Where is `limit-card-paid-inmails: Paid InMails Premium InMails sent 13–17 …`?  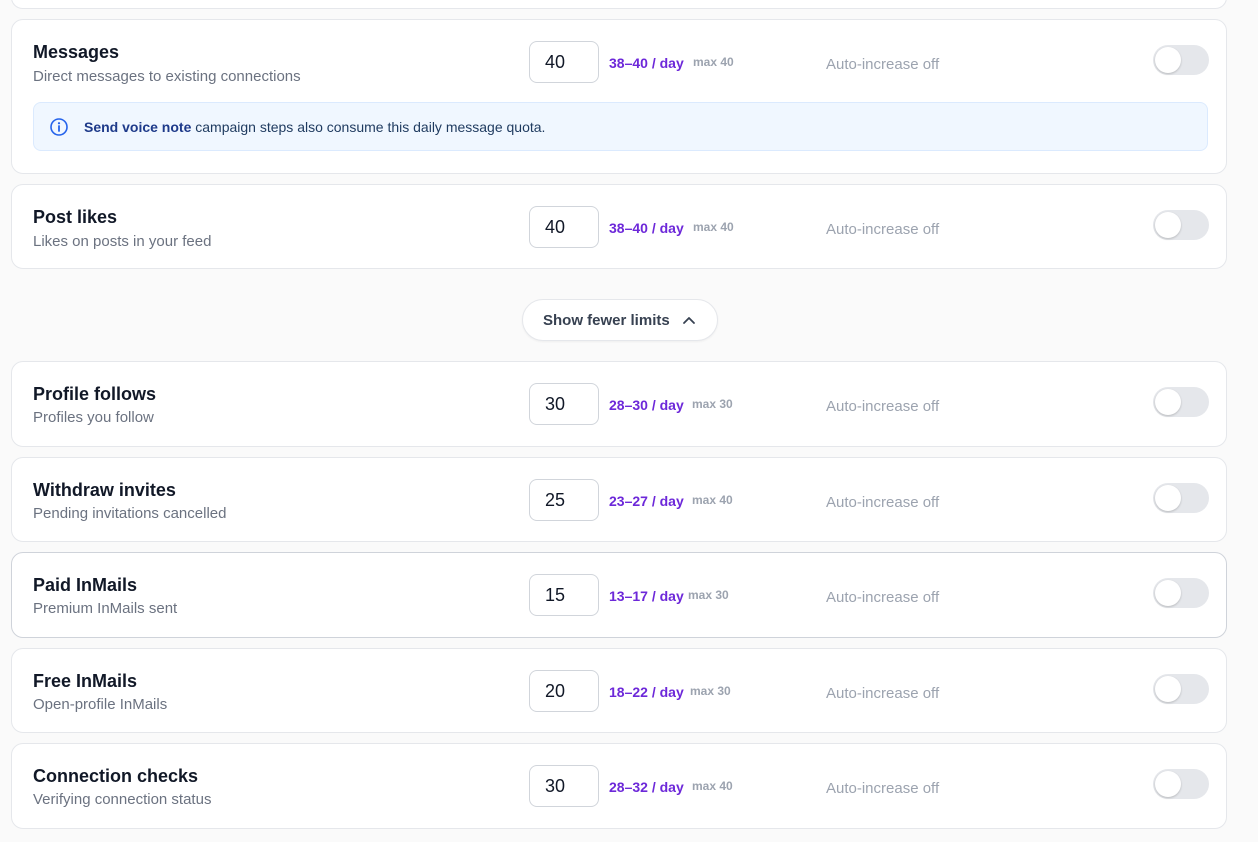 limit-card-paid-inmails: Paid InMails Premium InMails sent 13–17 … is located at coordinates (619, 595).